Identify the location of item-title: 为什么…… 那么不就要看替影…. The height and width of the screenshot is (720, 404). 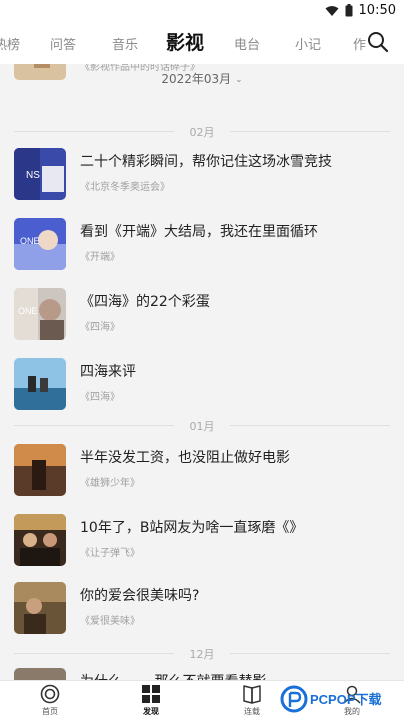
(180, 675).